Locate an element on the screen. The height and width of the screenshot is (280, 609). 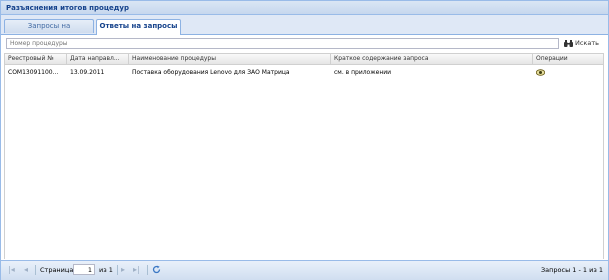
column-operations: Операции is located at coordinates (569, 59).